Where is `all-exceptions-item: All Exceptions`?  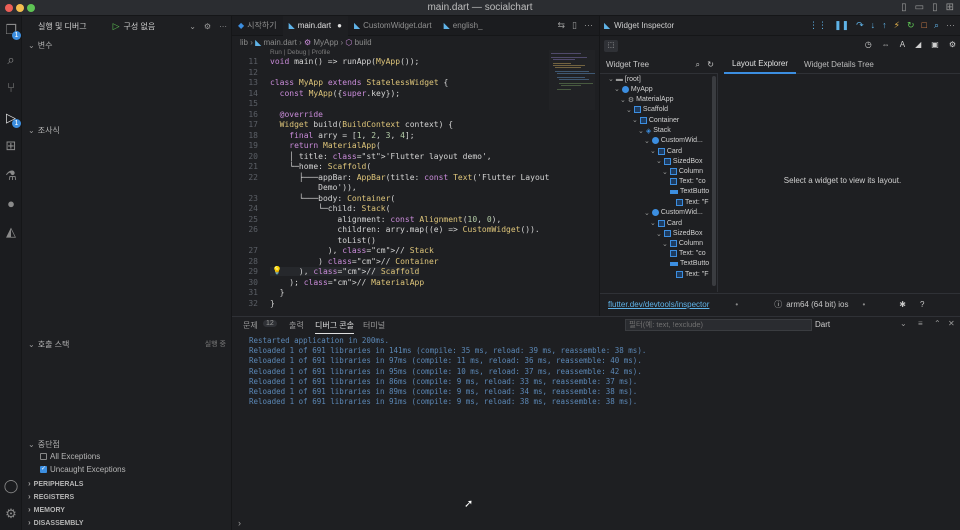 all-exceptions-item: All Exceptions is located at coordinates (70, 456).